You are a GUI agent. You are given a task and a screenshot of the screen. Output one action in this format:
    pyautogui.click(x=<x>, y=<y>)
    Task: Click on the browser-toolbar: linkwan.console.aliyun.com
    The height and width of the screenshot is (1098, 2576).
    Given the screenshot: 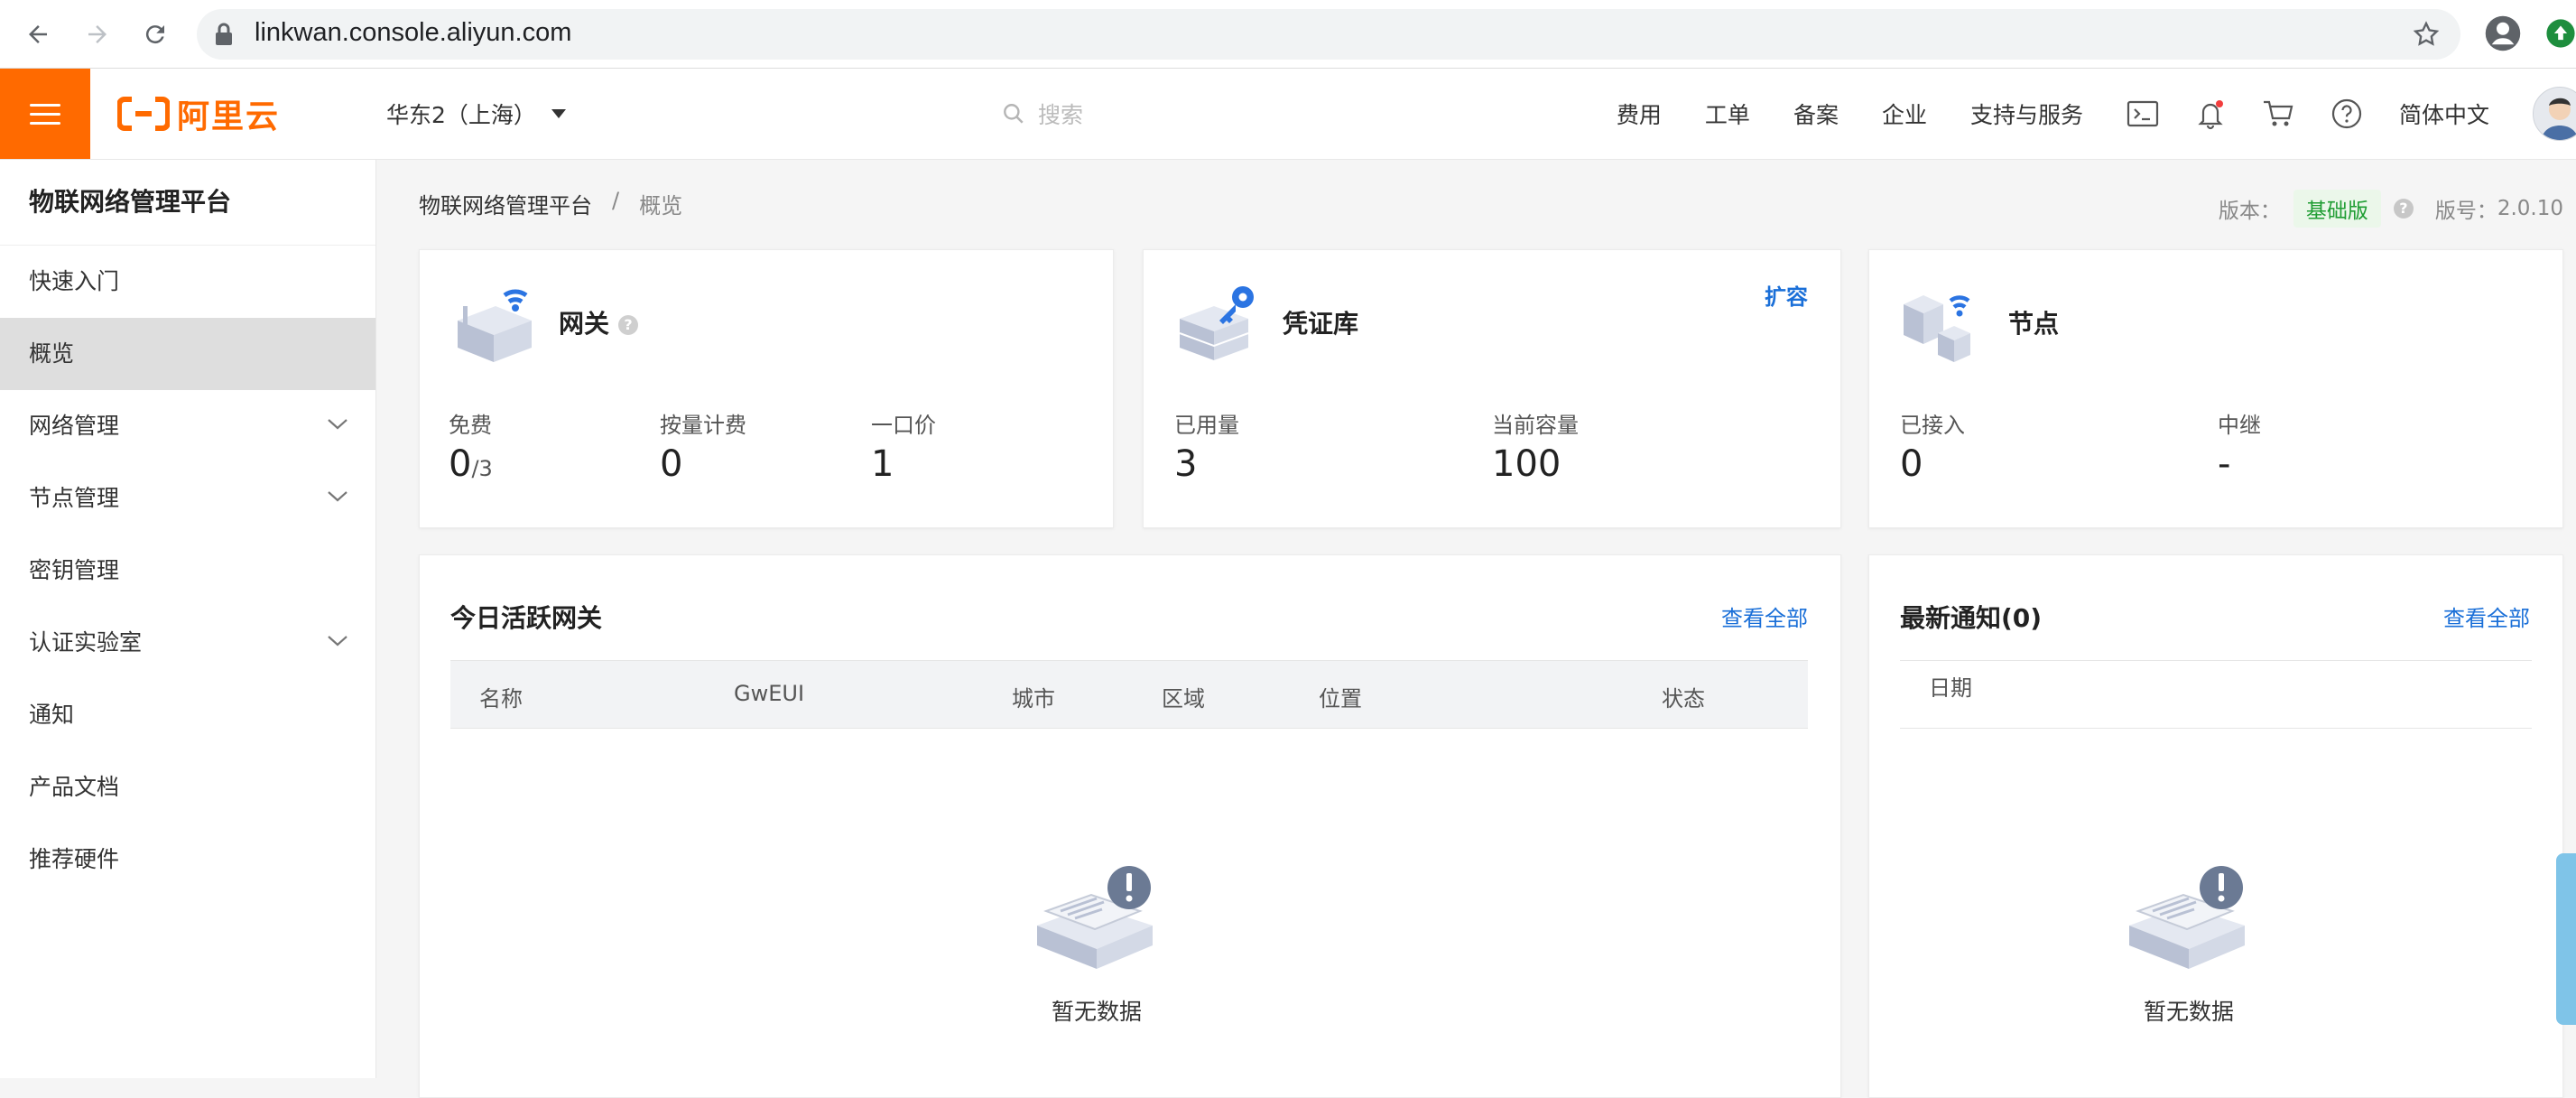 What is the action you would take?
    pyautogui.click(x=1288, y=34)
    